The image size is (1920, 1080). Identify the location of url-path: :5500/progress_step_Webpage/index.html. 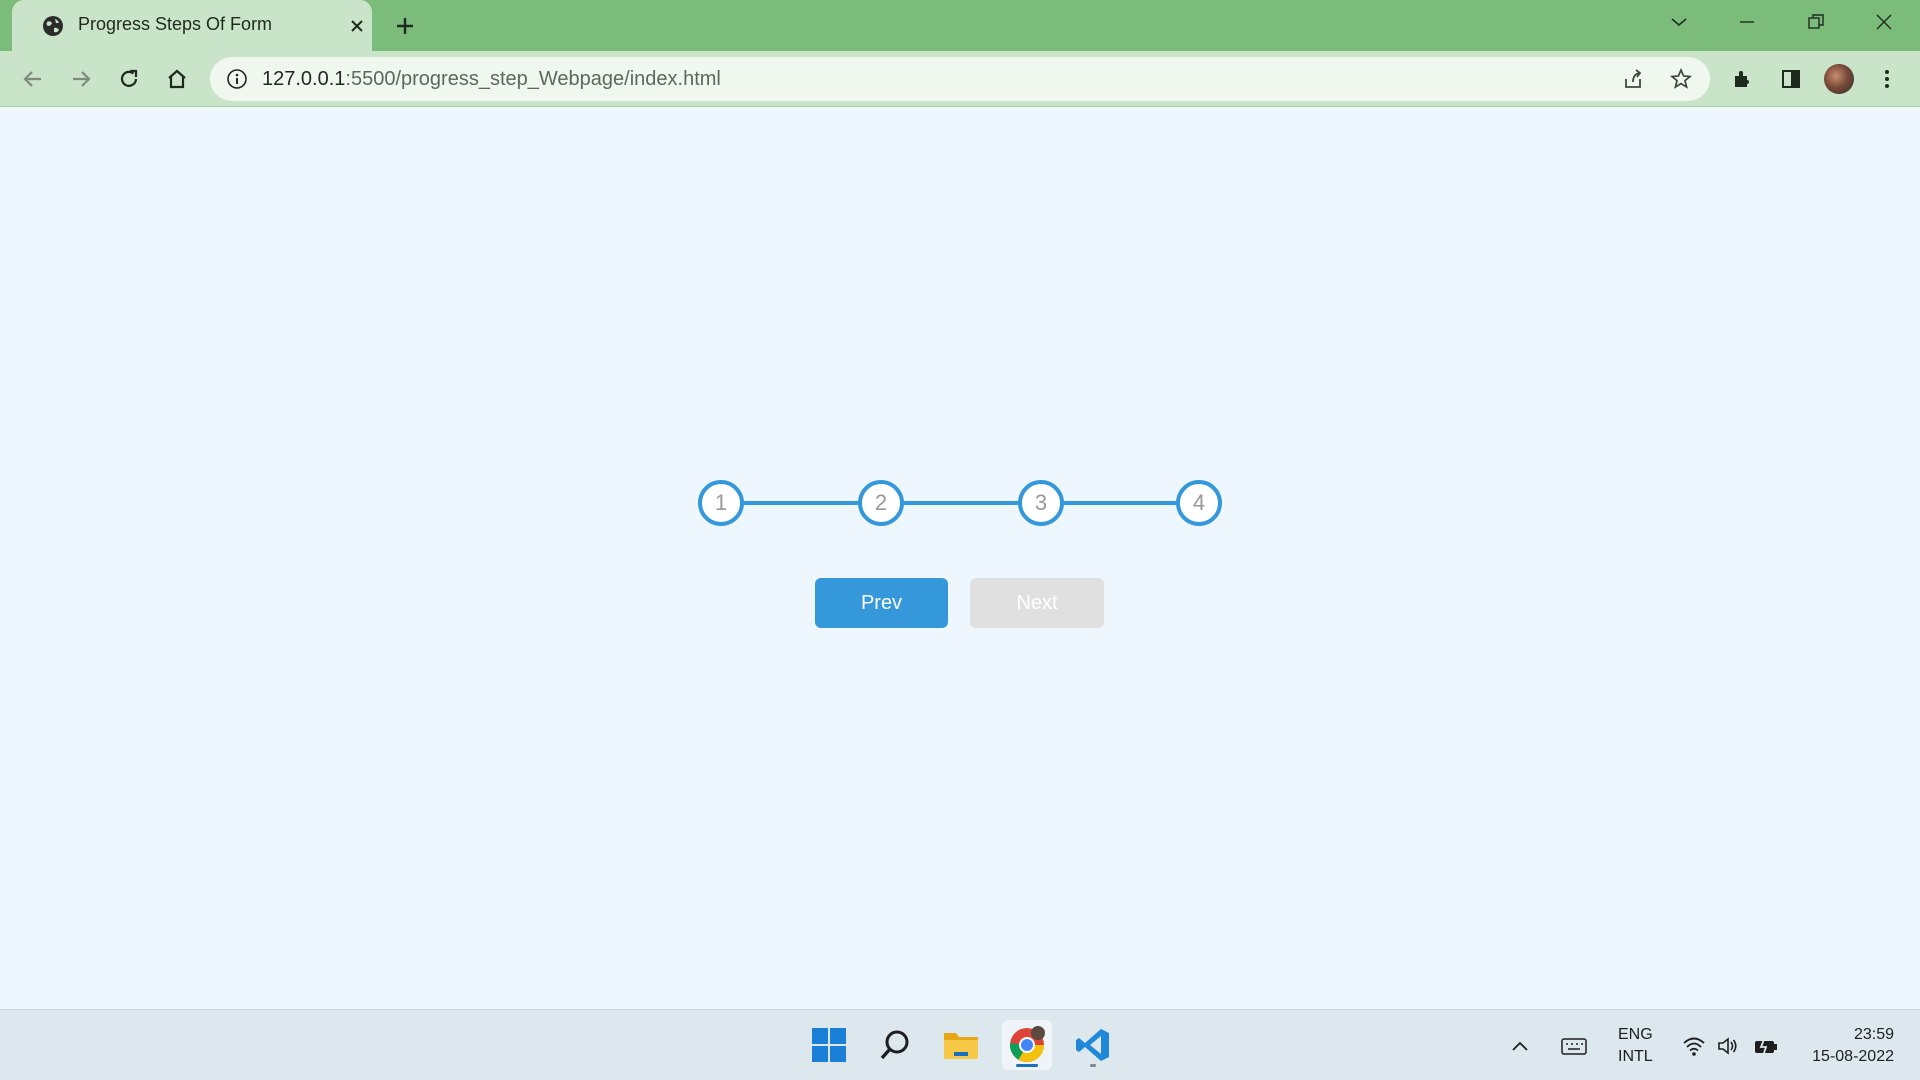
(533, 79).